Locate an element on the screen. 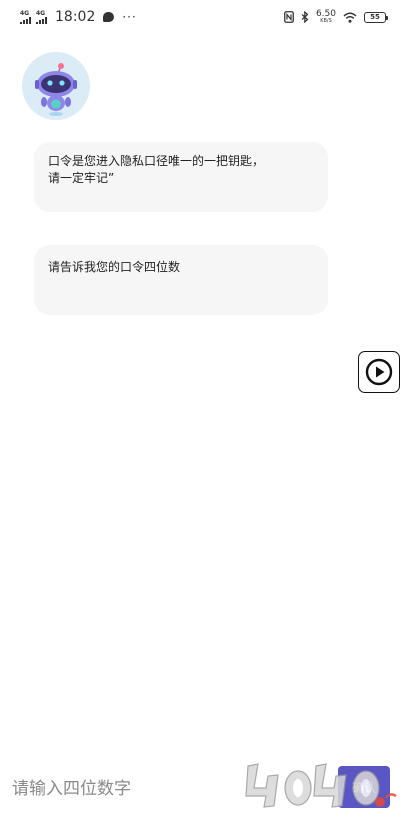 This screenshot has width=400, height=816. bot-message-bubble: 请告诉我您的口令四位数 is located at coordinates (181, 280).